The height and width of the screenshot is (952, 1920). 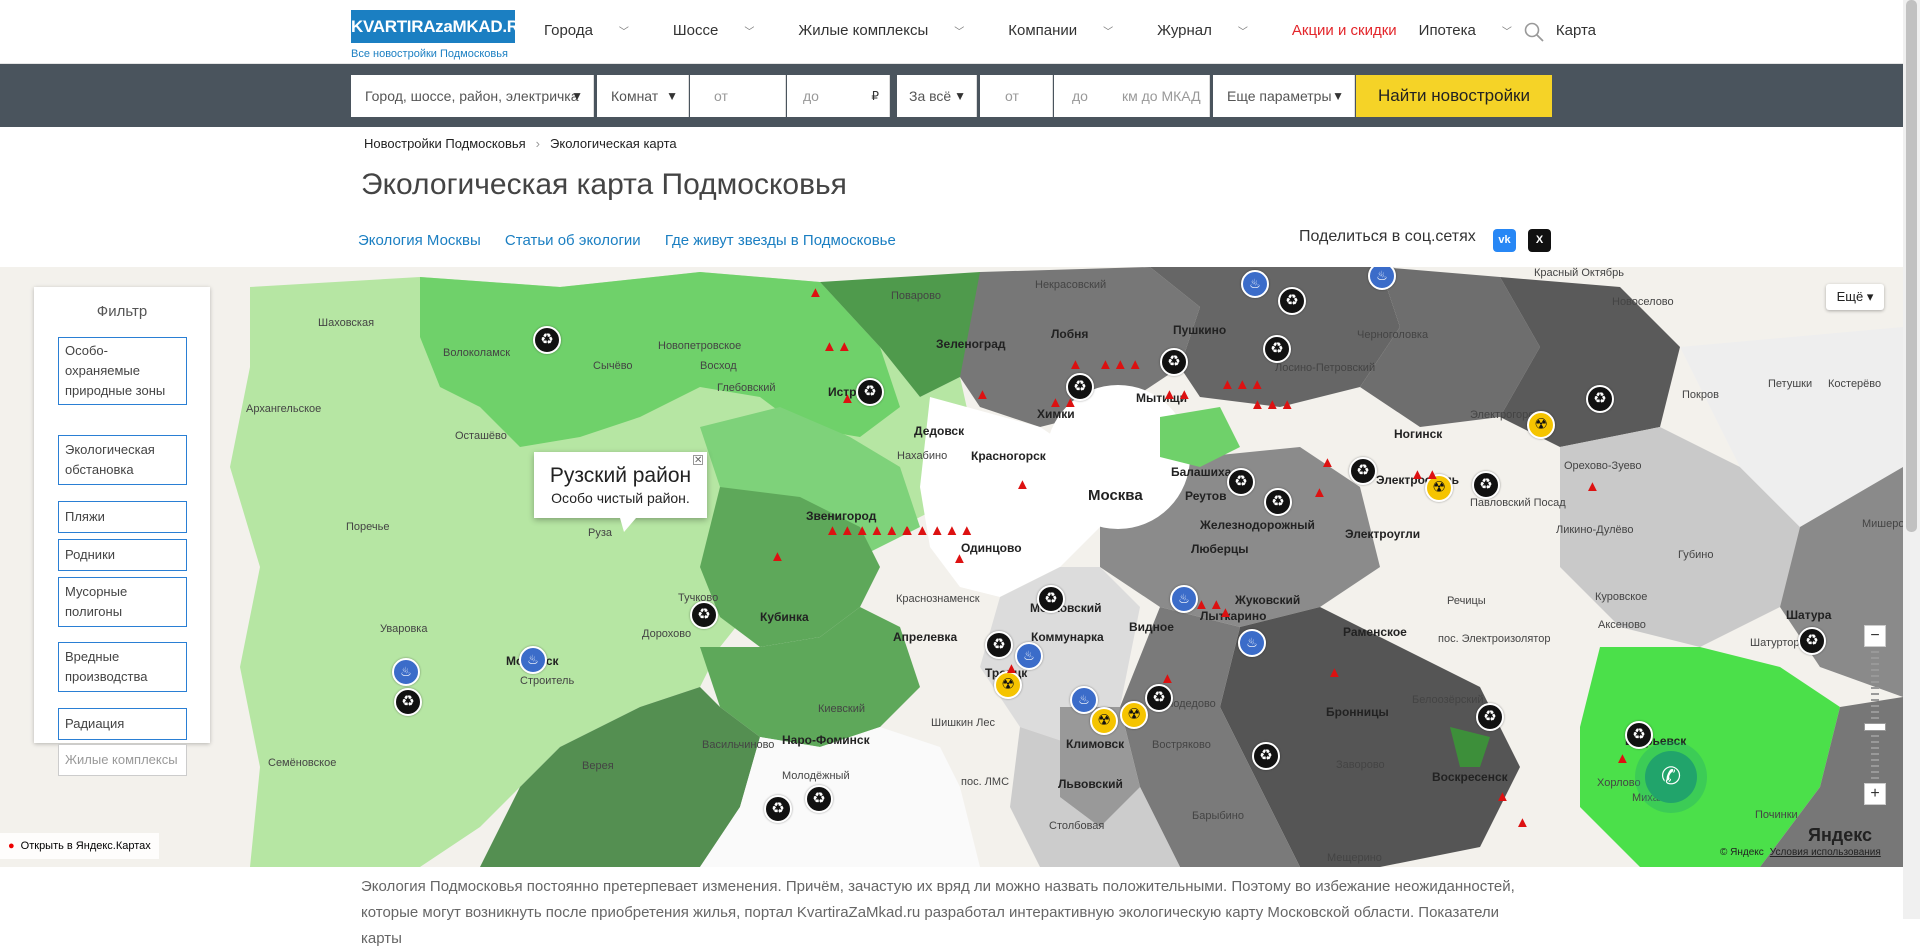 What do you see at coordinates (122, 724) in the screenshot?
I see `filter-radiation: Радиация` at bounding box center [122, 724].